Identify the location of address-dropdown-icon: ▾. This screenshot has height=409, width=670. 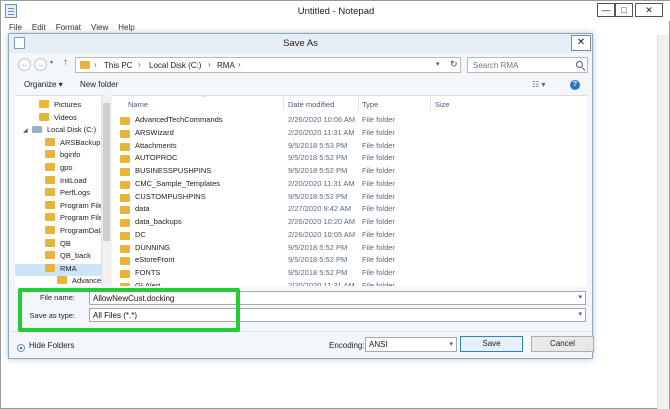
(438, 64).